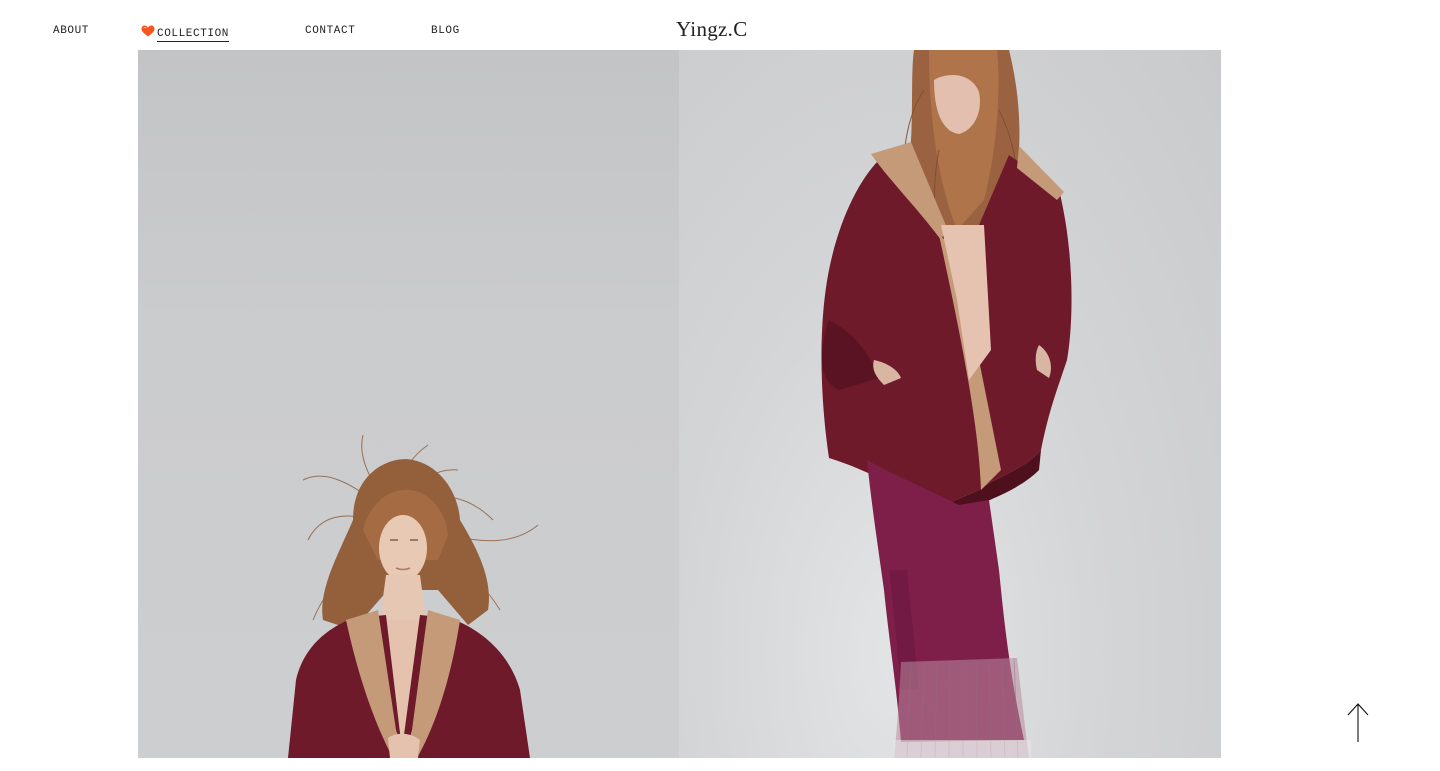  I want to click on nav-collection: COLLECTION, so click(185, 33).